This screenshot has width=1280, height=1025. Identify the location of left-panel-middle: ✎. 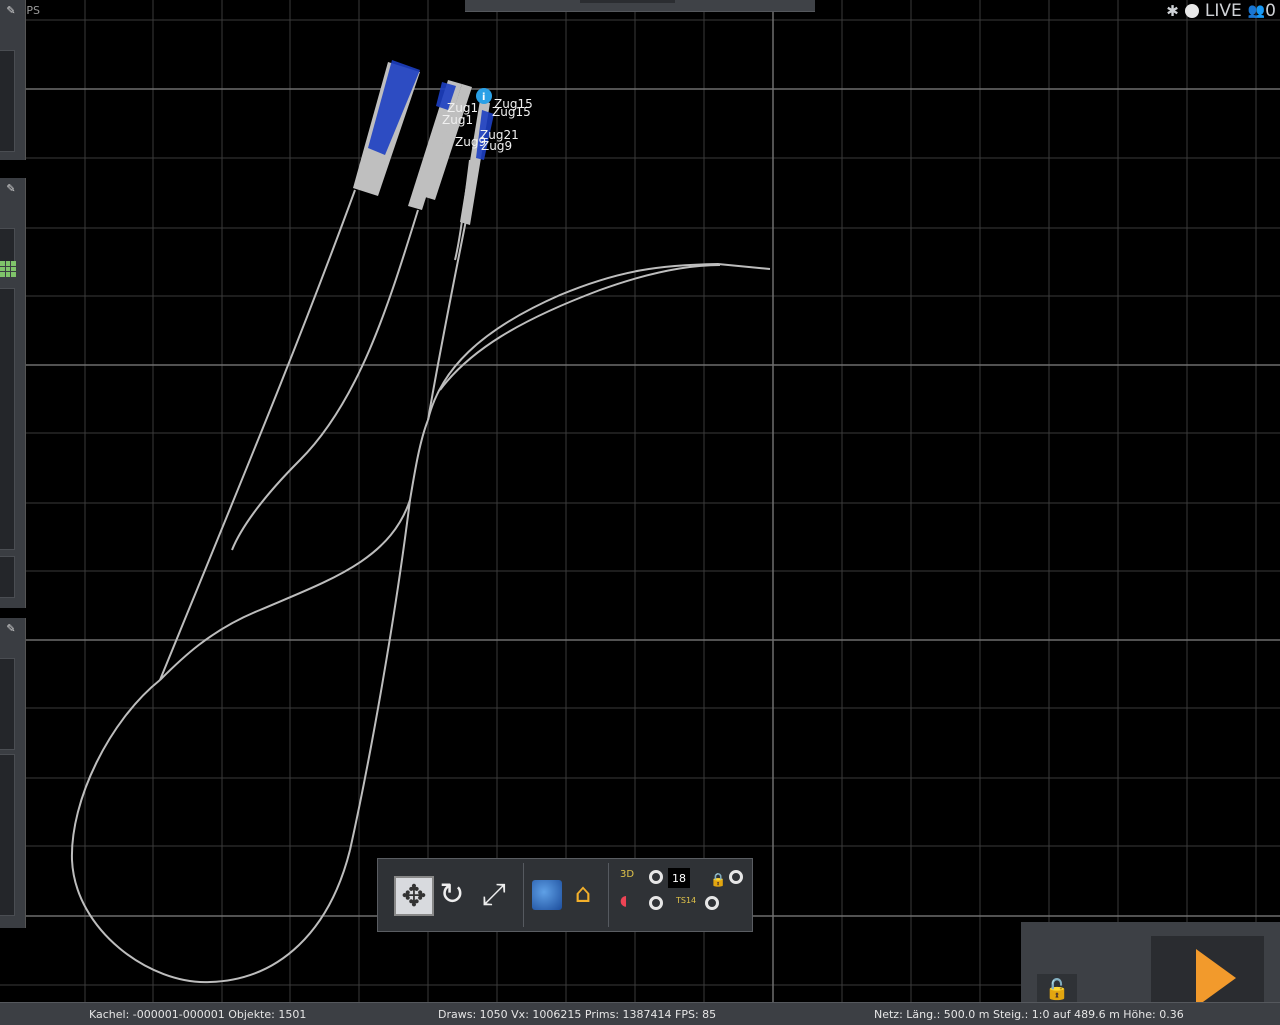
(13, 393).